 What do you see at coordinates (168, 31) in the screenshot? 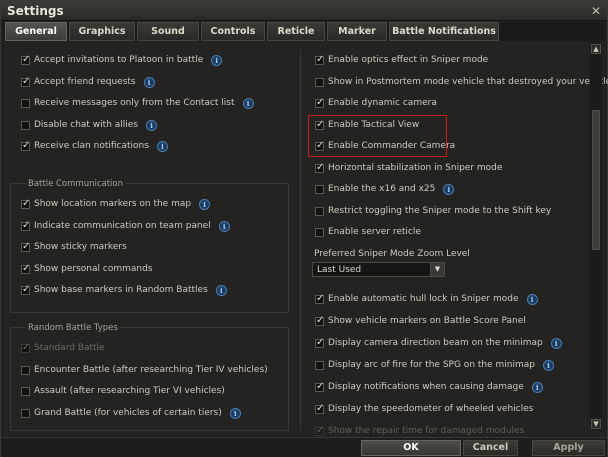
I see `tab-sound: Sound` at bounding box center [168, 31].